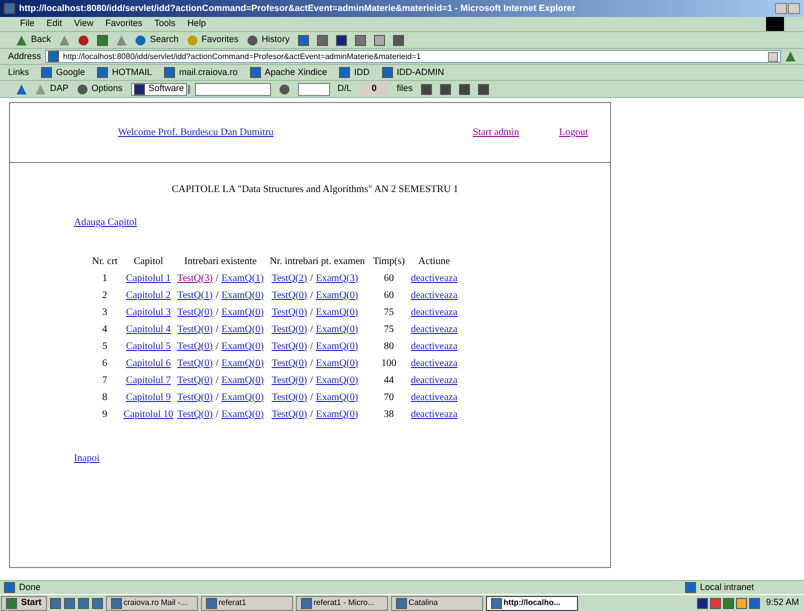 This screenshot has width=804, height=611. What do you see at coordinates (148, 312) in the screenshot?
I see `chapter-link: Capitolul 3` at bounding box center [148, 312].